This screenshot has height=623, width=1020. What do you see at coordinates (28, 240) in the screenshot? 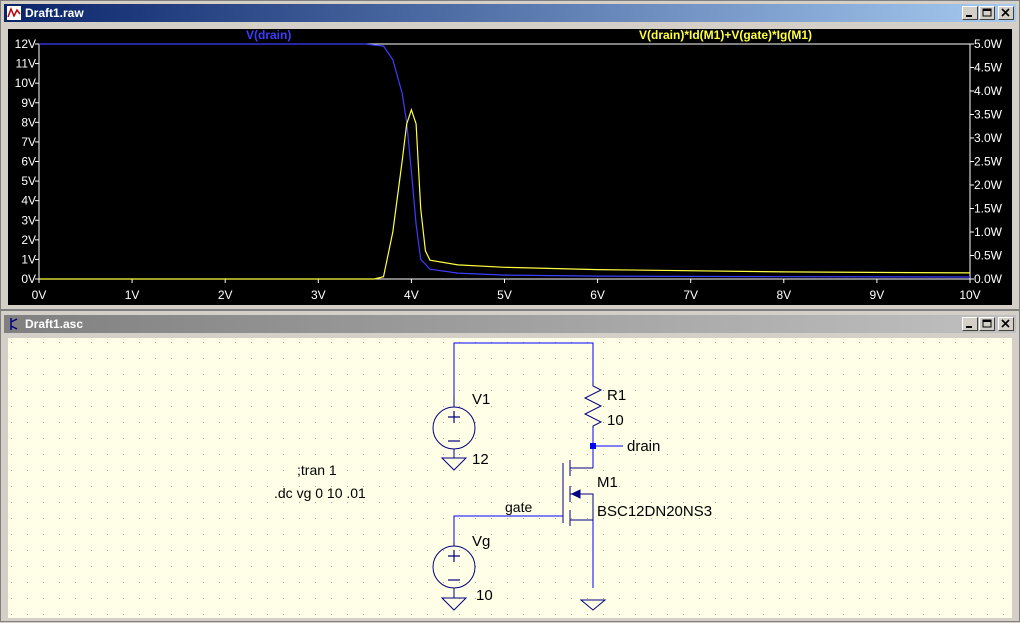
I see `left-tick-label: 2V` at bounding box center [28, 240].